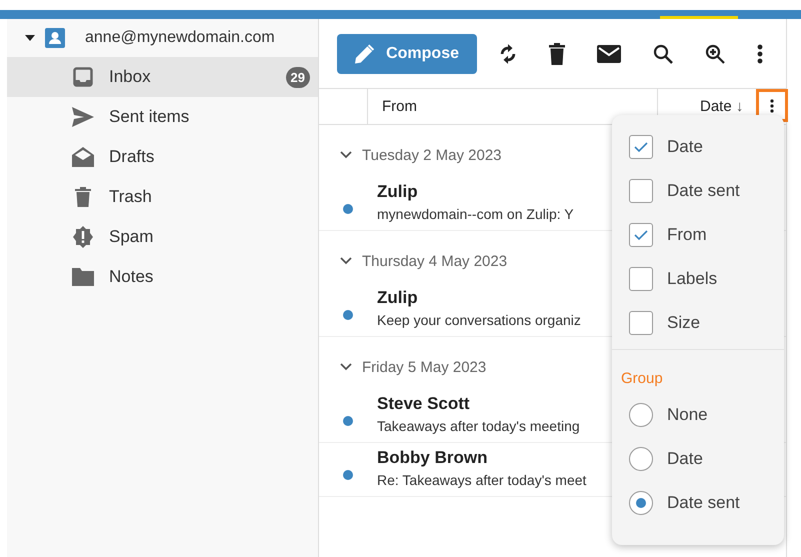  What do you see at coordinates (83, 117) in the screenshot?
I see `send-icon` at bounding box center [83, 117].